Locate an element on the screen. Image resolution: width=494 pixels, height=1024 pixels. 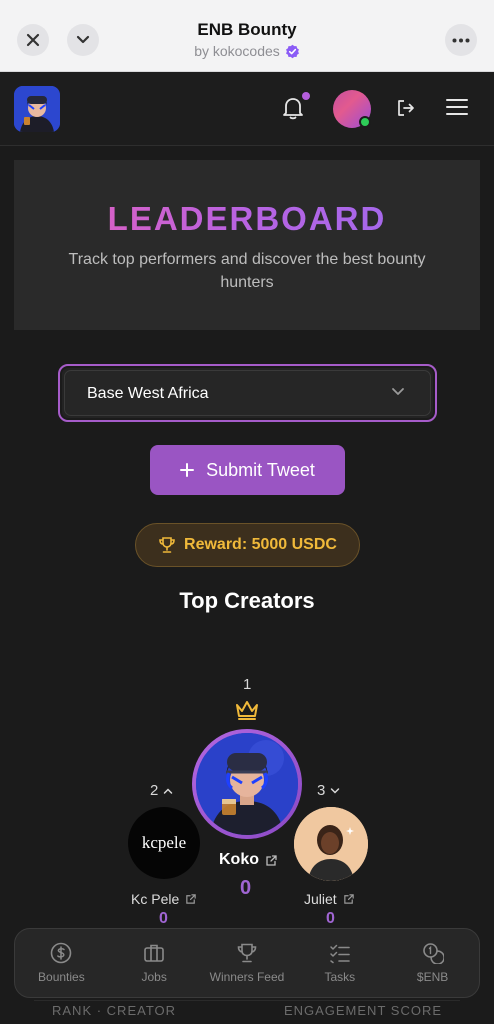
koko-avatar-icon is located at coordinates (247, 784).